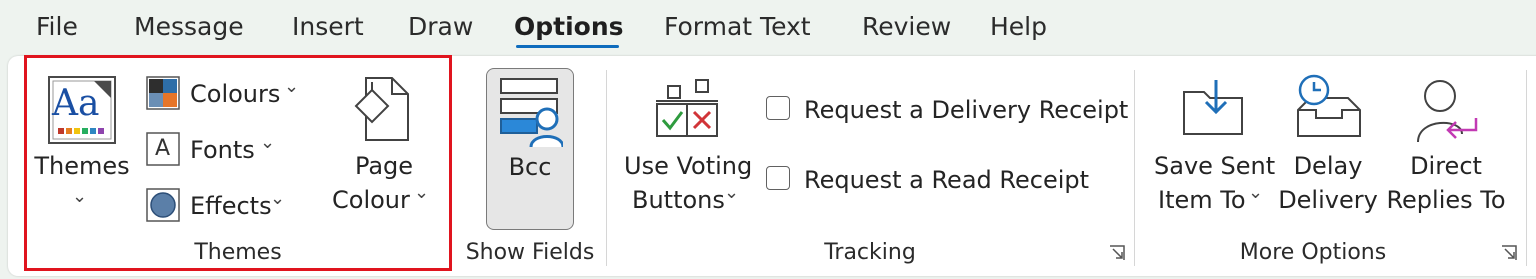 This screenshot has height=279, width=1536. Describe the element at coordinates (440, 27) in the screenshot. I see `tab-draw: Draw` at that location.